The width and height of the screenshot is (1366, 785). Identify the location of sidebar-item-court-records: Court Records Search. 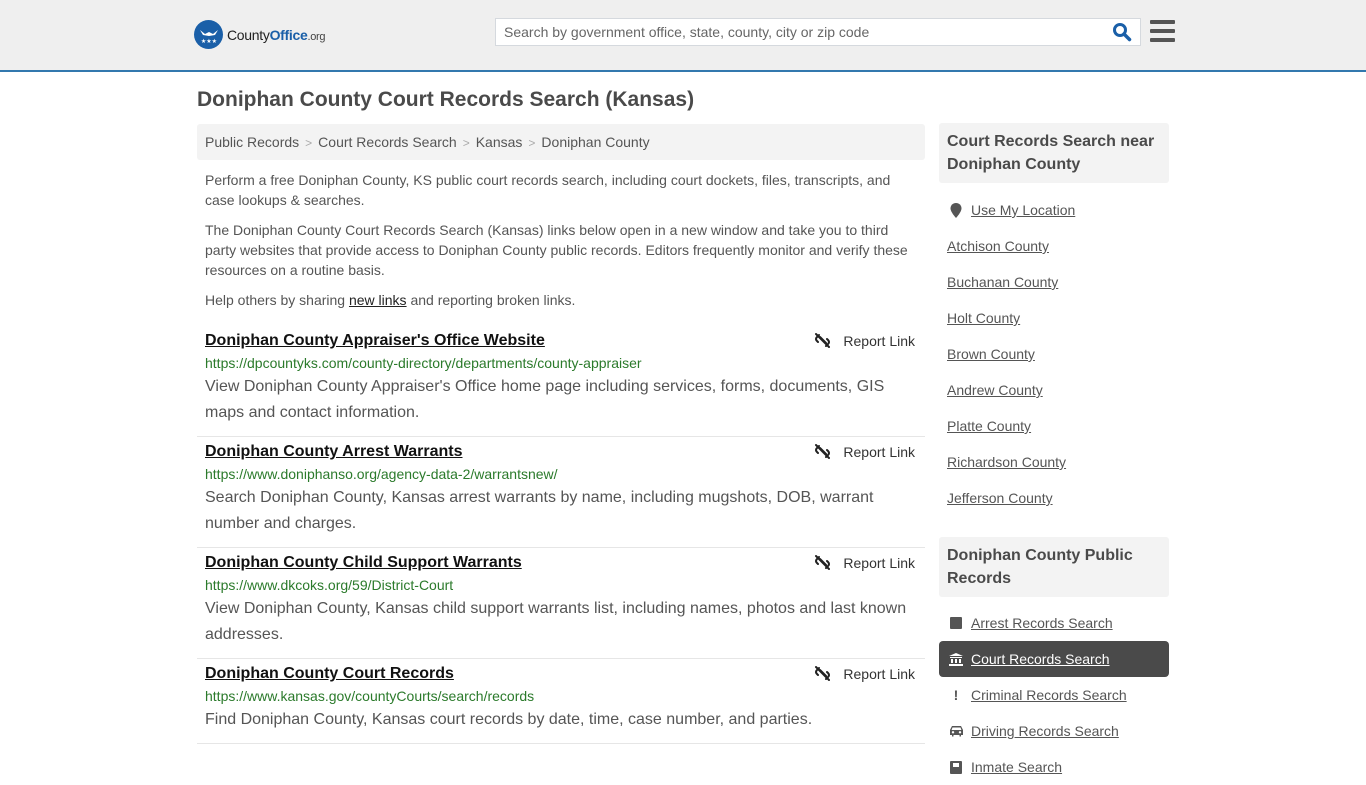
(1054, 659).